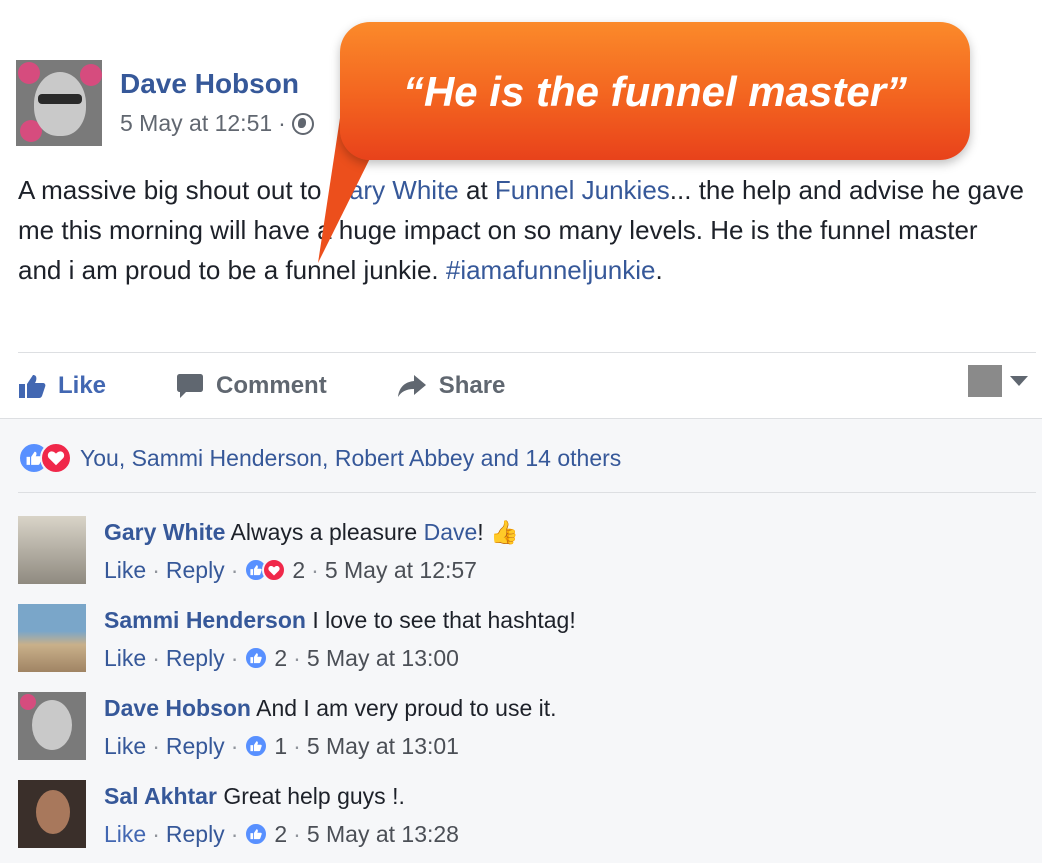 The image size is (1042, 863). What do you see at coordinates (551, 270) in the screenshot?
I see `hashtag-link: #iamafunneljunkie` at bounding box center [551, 270].